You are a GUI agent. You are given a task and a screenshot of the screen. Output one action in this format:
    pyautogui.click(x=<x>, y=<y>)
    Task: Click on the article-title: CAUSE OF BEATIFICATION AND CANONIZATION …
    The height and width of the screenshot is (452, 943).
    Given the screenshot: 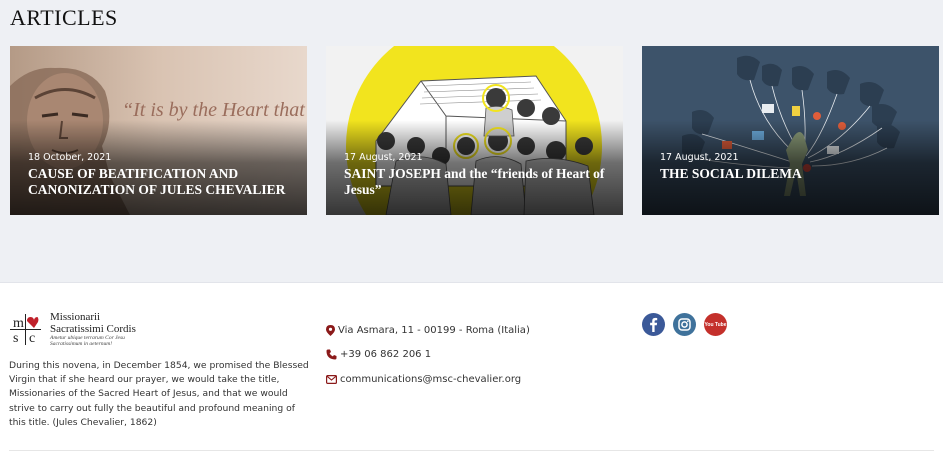 What is the action you would take?
    pyautogui.click(x=163, y=181)
    